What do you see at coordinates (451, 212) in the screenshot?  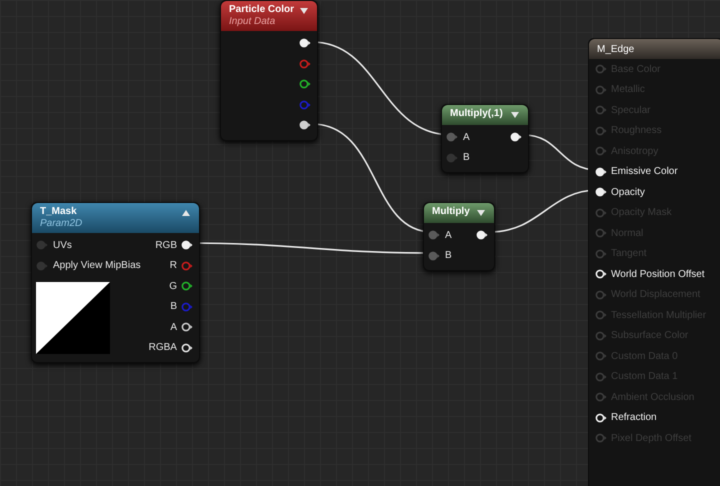 I see `node-title: Multiply` at bounding box center [451, 212].